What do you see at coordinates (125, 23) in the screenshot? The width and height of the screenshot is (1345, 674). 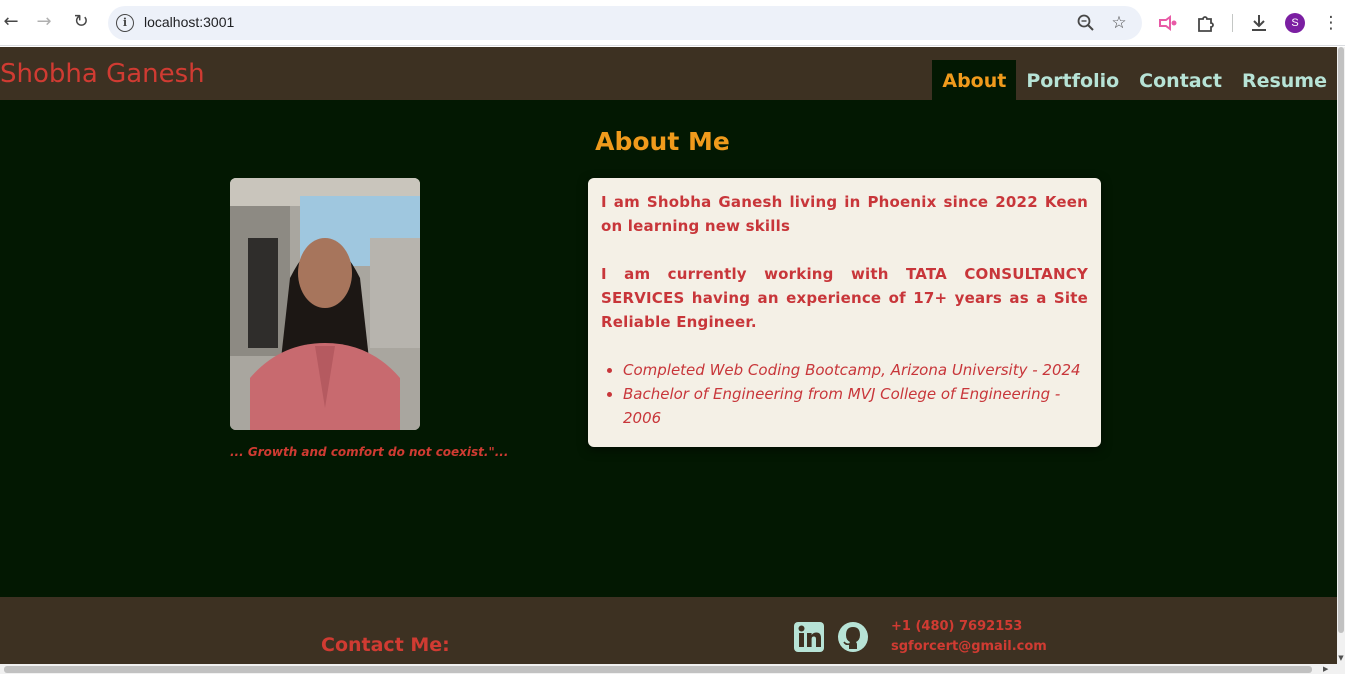 I see `site-info-icon: i` at bounding box center [125, 23].